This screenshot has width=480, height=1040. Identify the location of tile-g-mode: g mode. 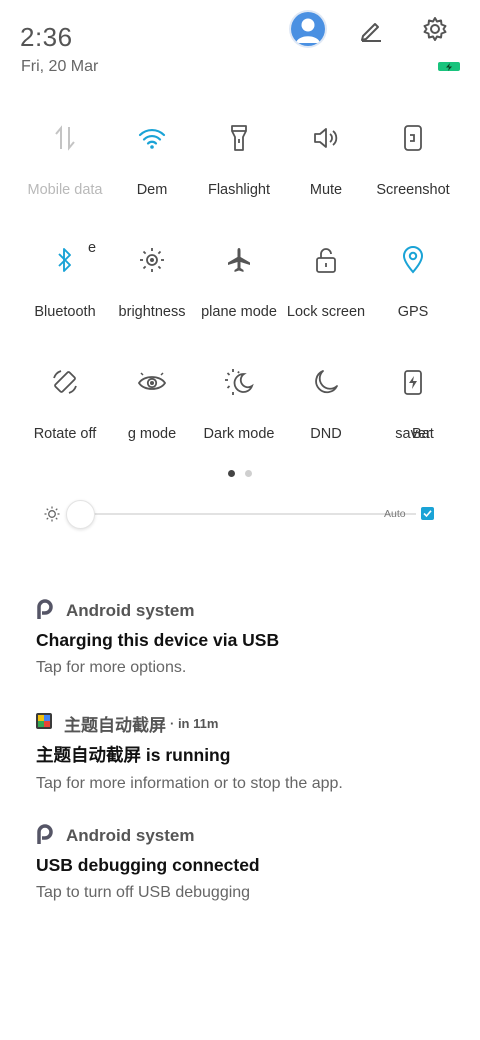
(152, 402).